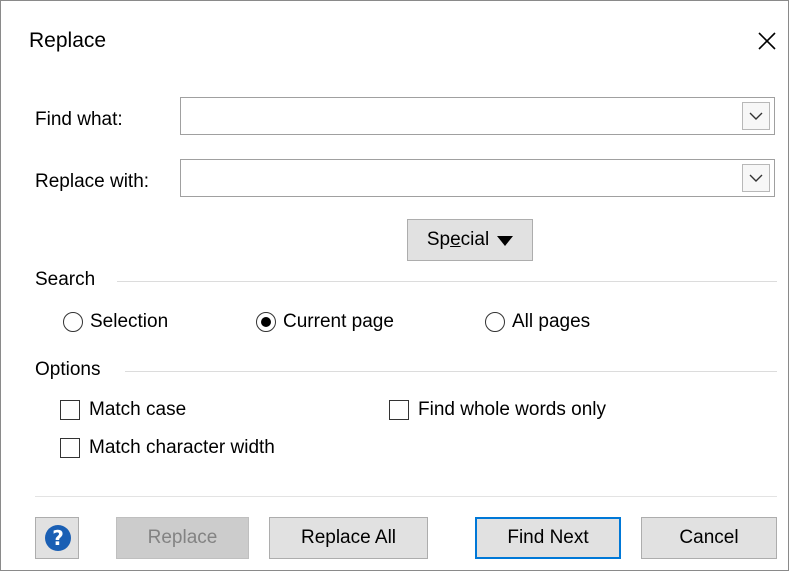  I want to click on checkbox-match-char-width: Match character width, so click(167, 448).